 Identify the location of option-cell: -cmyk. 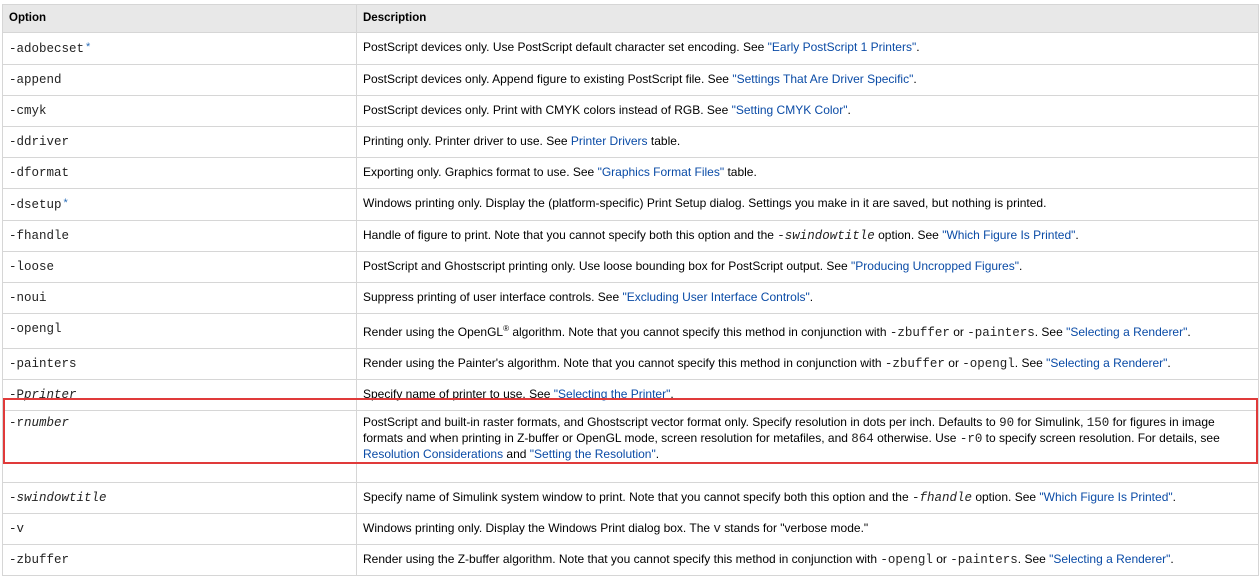
(179, 111).